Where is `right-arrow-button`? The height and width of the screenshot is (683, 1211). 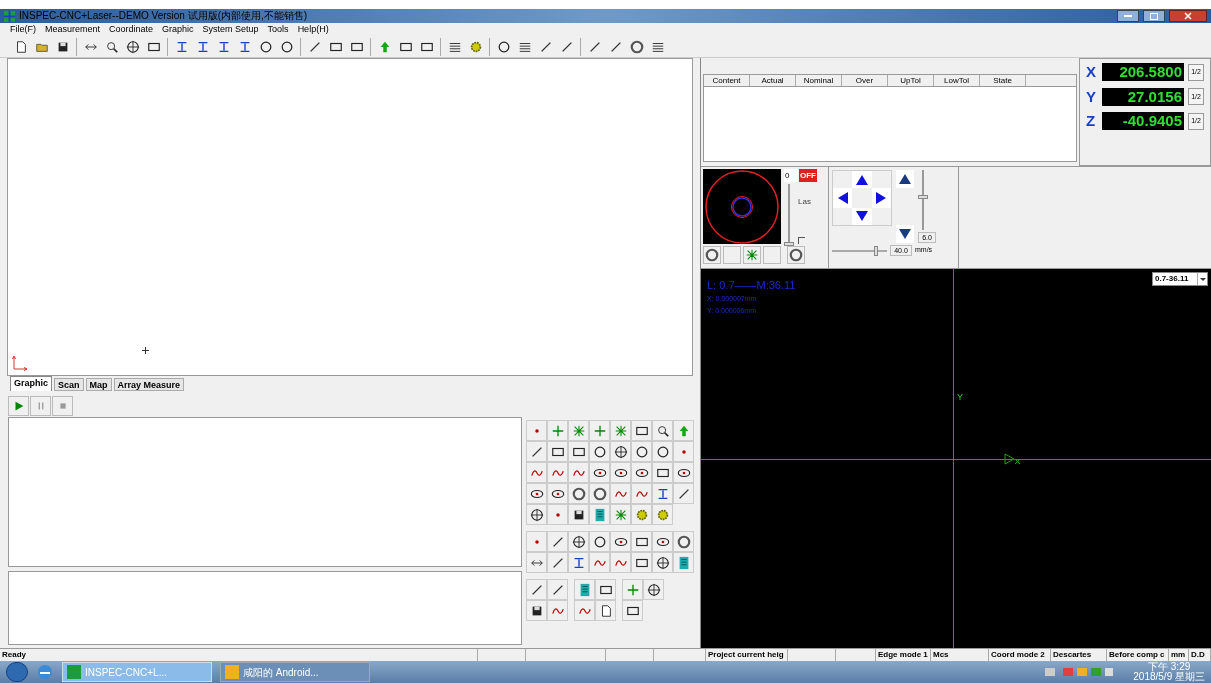 right-arrow-button is located at coordinates (881, 198).